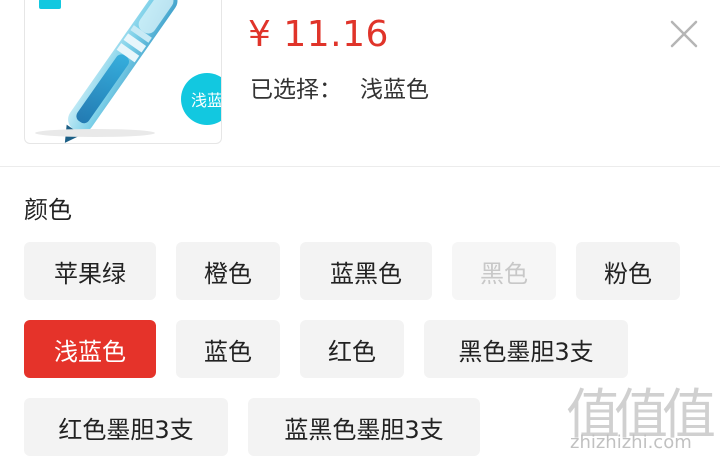 The height and width of the screenshot is (460, 720). Describe the element at coordinates (631, 442) in the screenshot. I see `watermark-url: zhizhizhi.com` at that location.